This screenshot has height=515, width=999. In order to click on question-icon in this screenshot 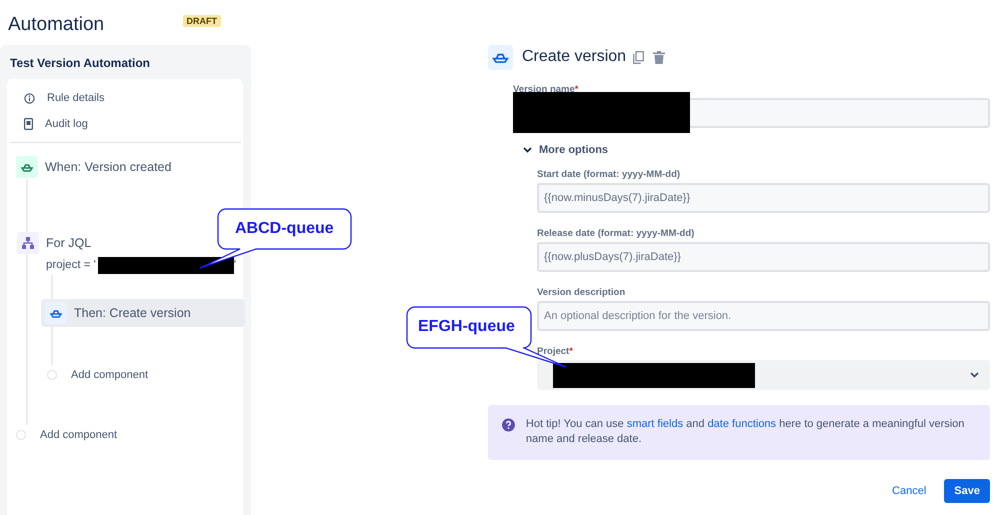, I will do `click(508, 425)`.